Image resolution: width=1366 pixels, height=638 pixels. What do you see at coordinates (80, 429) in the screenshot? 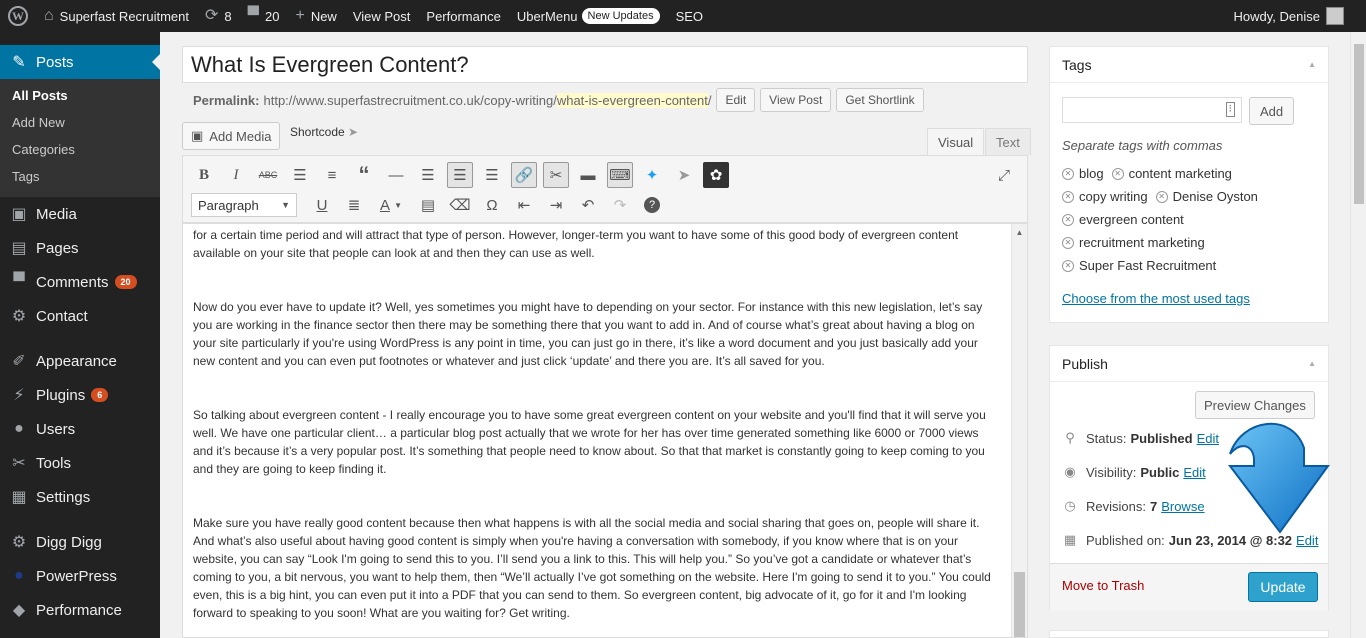
I see `sidebar-item-users: ● Users` at bounding box center [80, 429].